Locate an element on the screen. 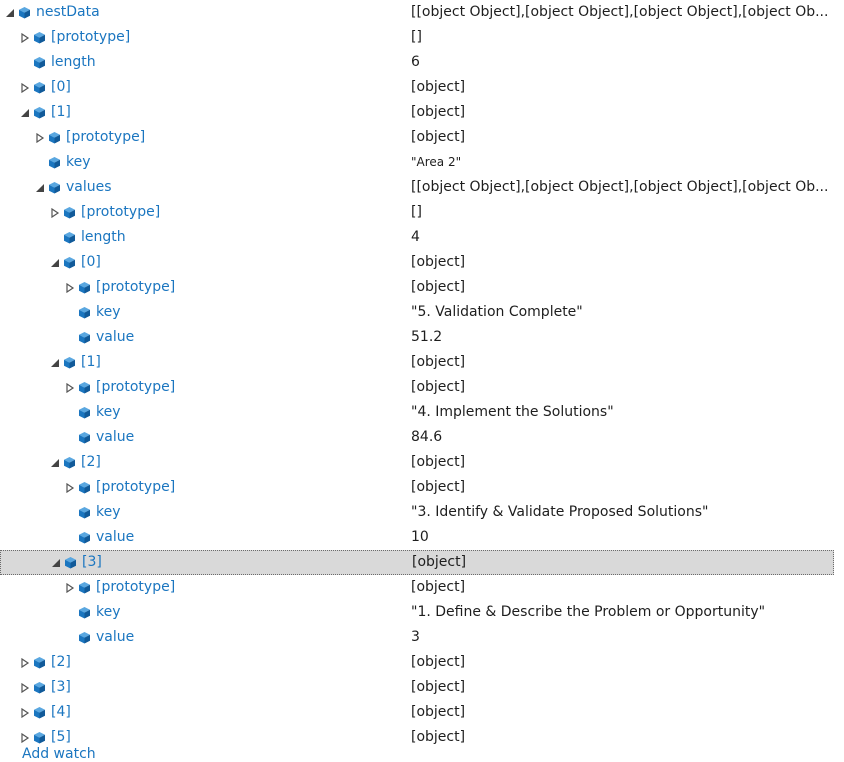 The height and width of the screenshot is (762, 844). property-value: 6 is located at coordinates (415, 62).